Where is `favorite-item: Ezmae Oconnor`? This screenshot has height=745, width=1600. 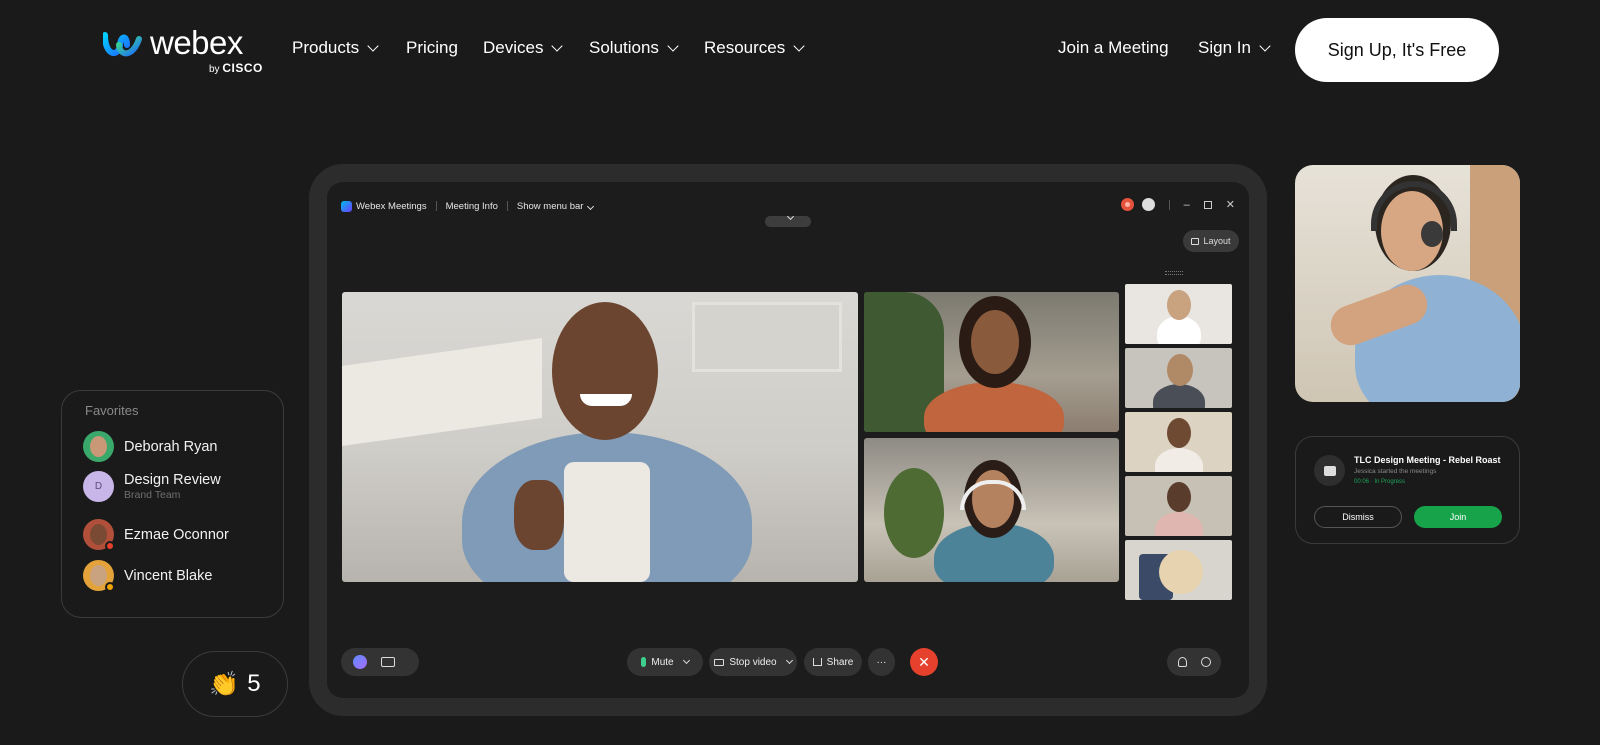 favorite-item: Ezmae Oconnor is located at coordinates (156, 535).